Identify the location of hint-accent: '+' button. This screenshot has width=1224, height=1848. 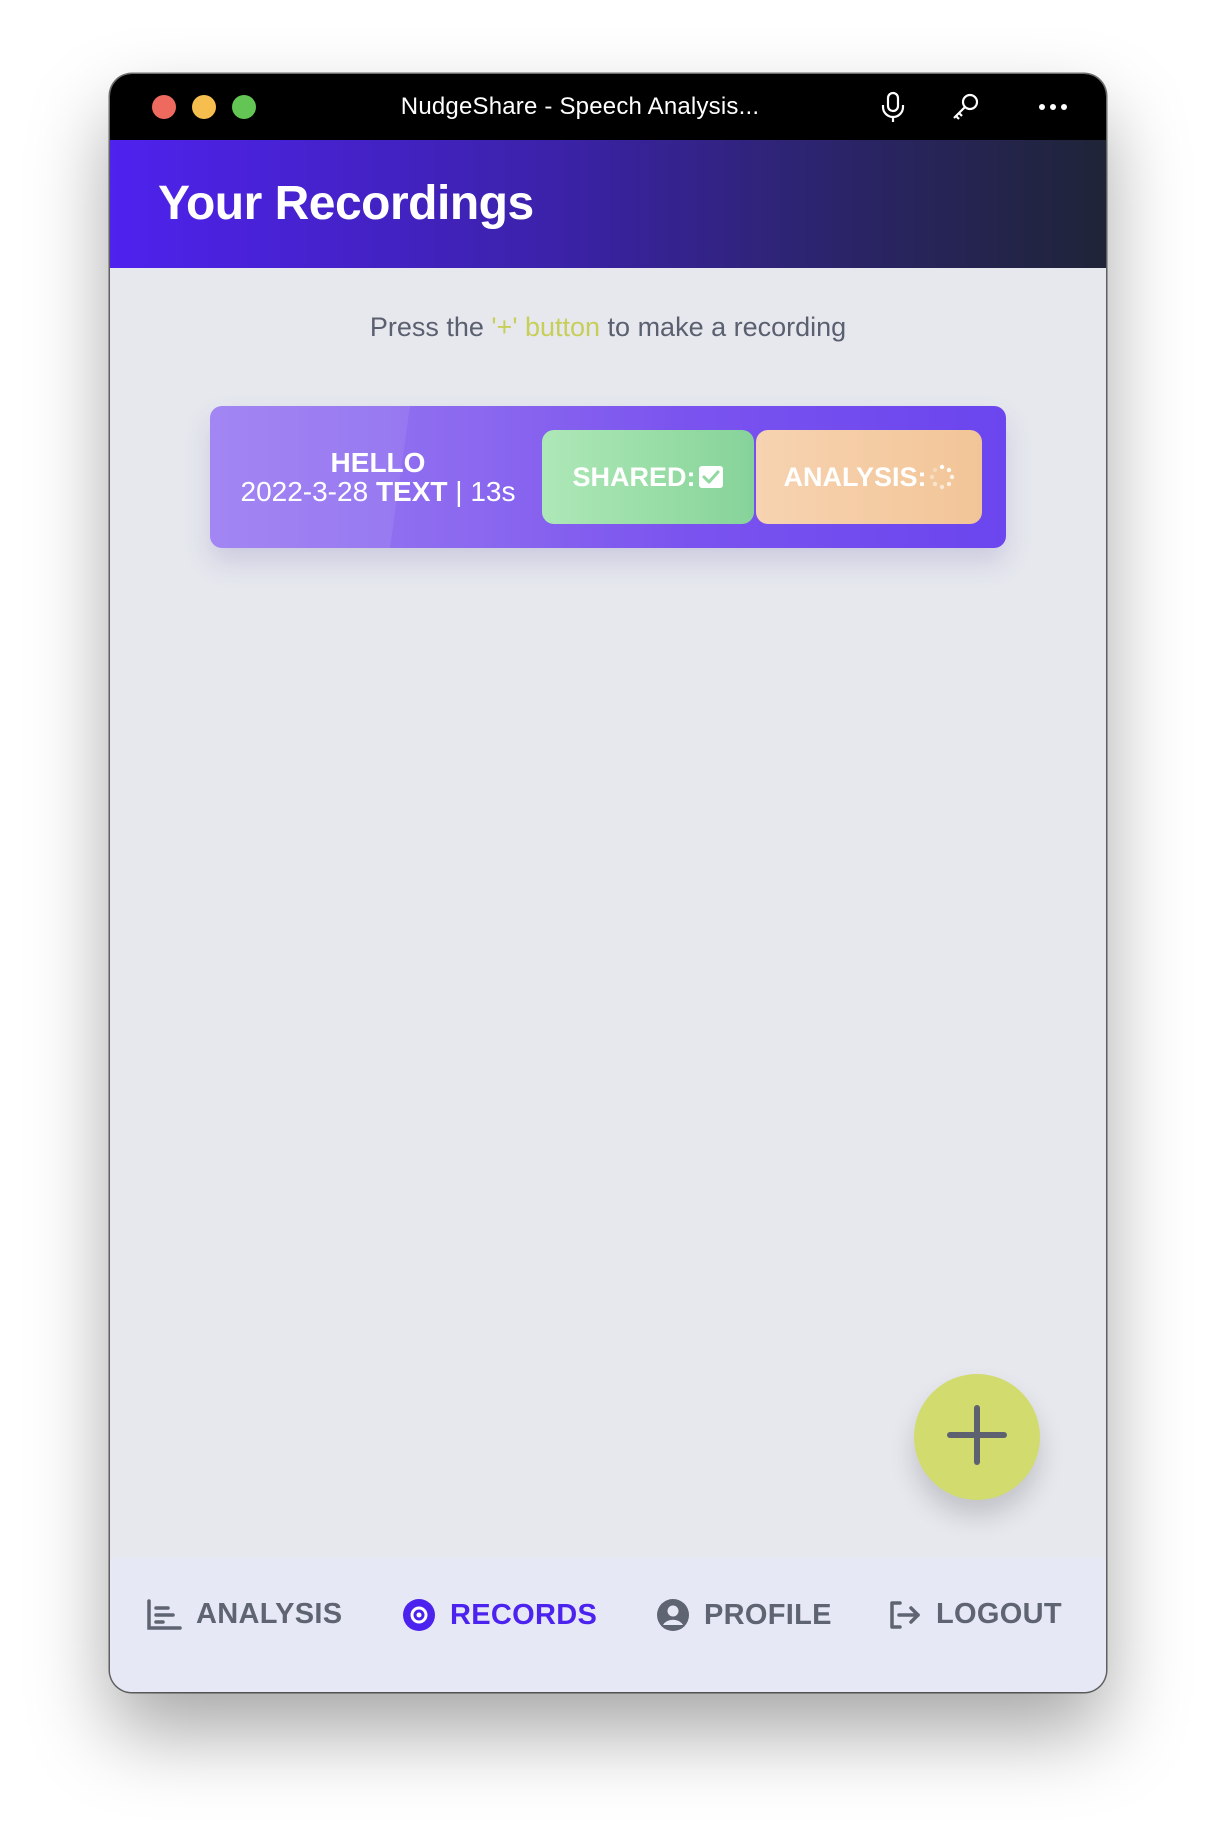
(546, 327).